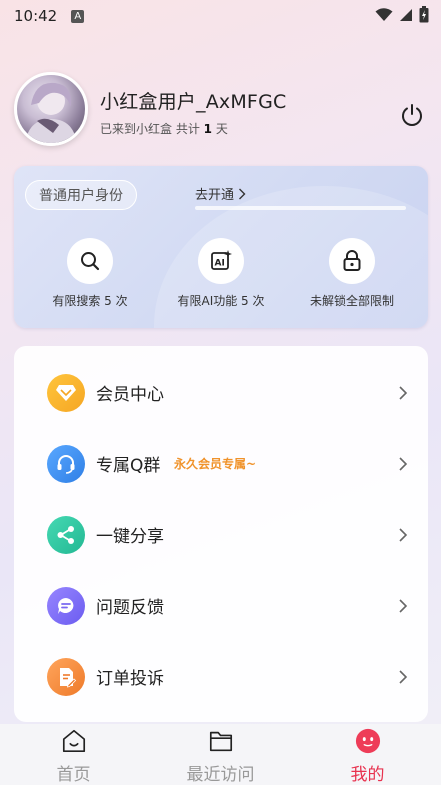 The height and width of the screenshot is (785, 441). I want to click on avatar, so click(51, 109).